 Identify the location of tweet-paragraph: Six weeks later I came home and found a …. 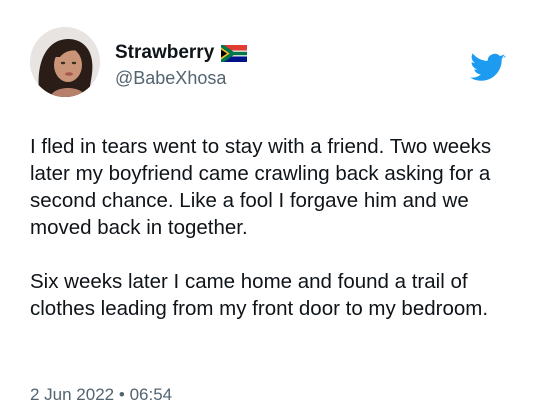
(259, 295).